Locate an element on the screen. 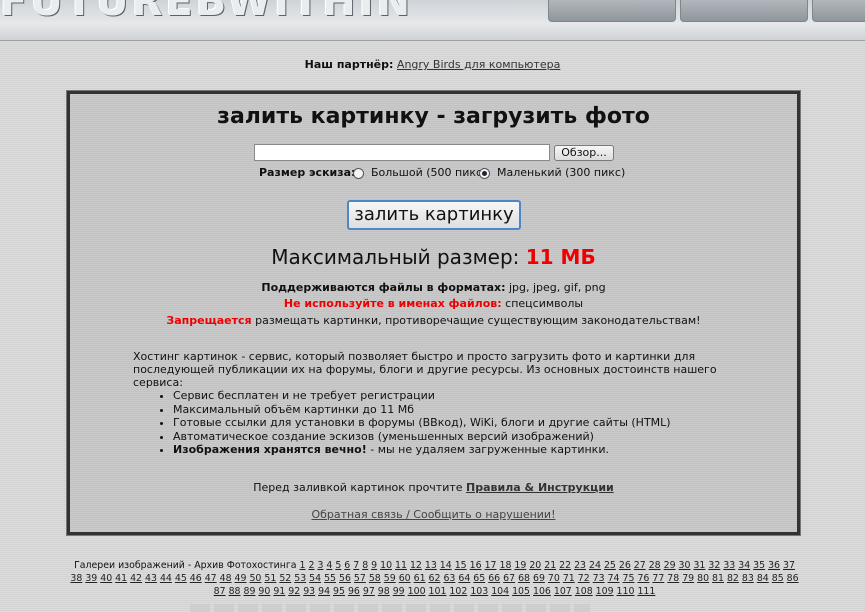  gallery-page-link: 45 is located at coordinates (181, 578).